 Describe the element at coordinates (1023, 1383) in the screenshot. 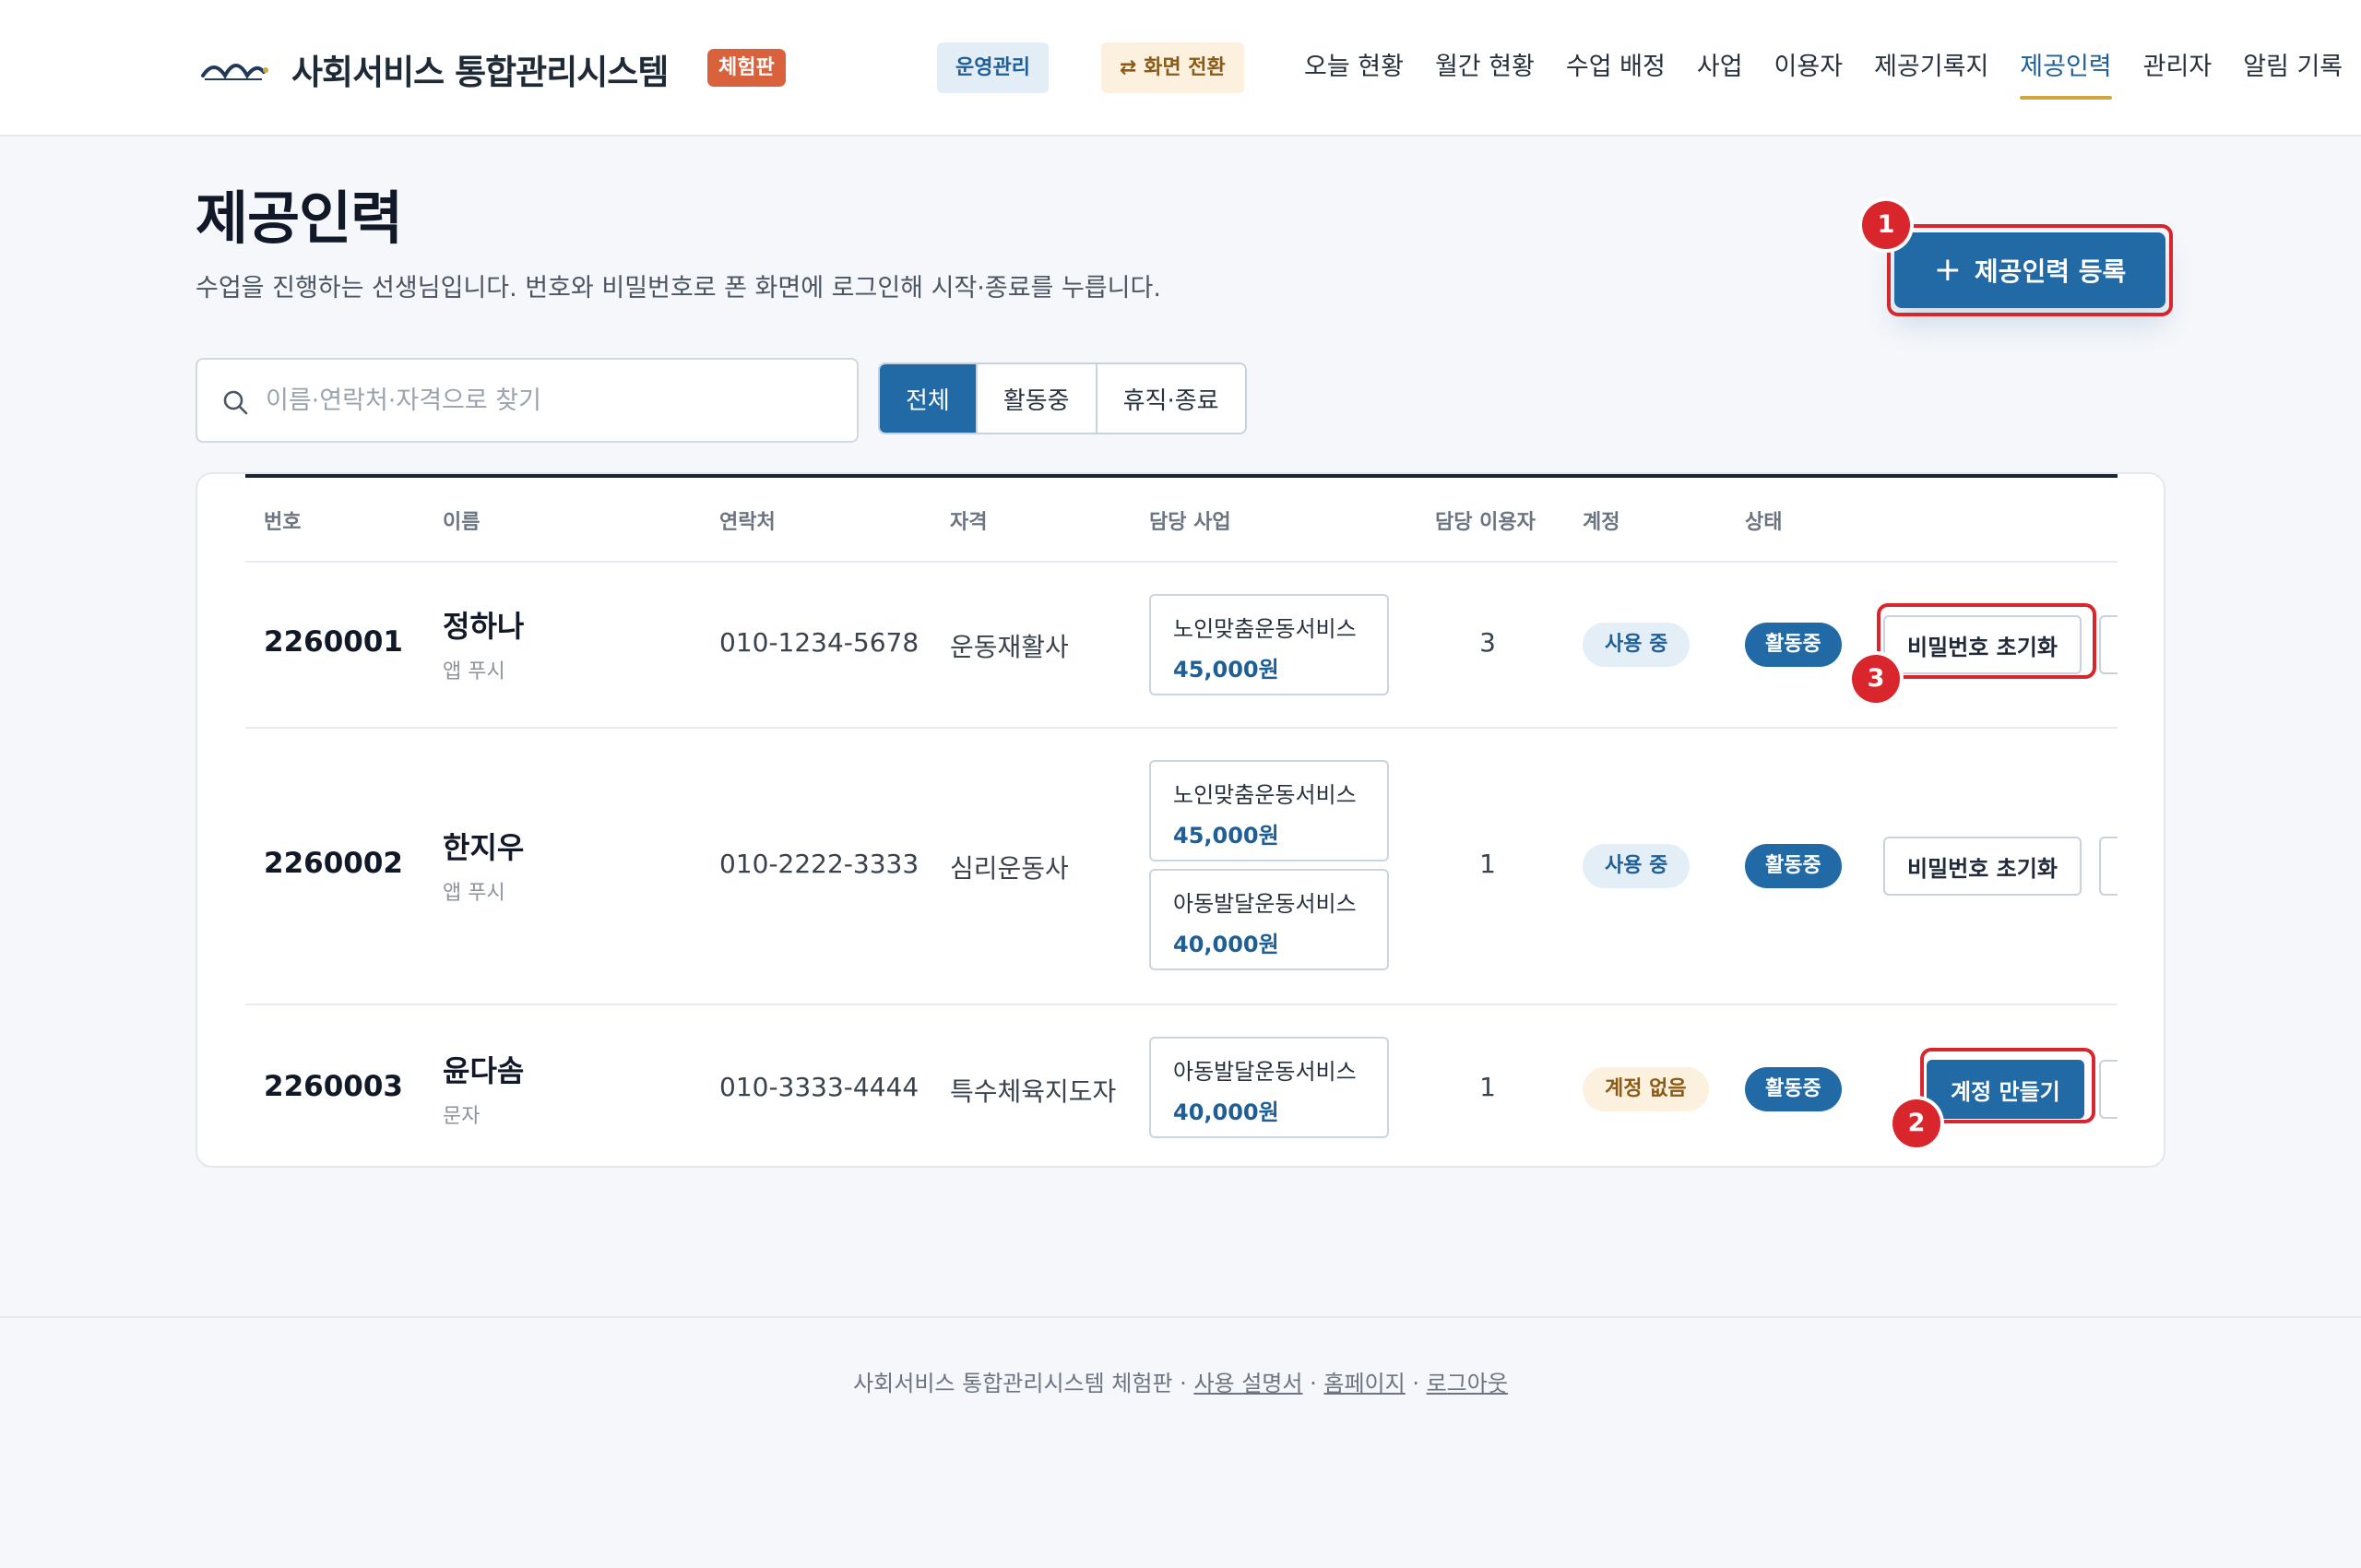

I see `footer-text: 사회서비스 통합관리시스템 체험판 ·` at that location.